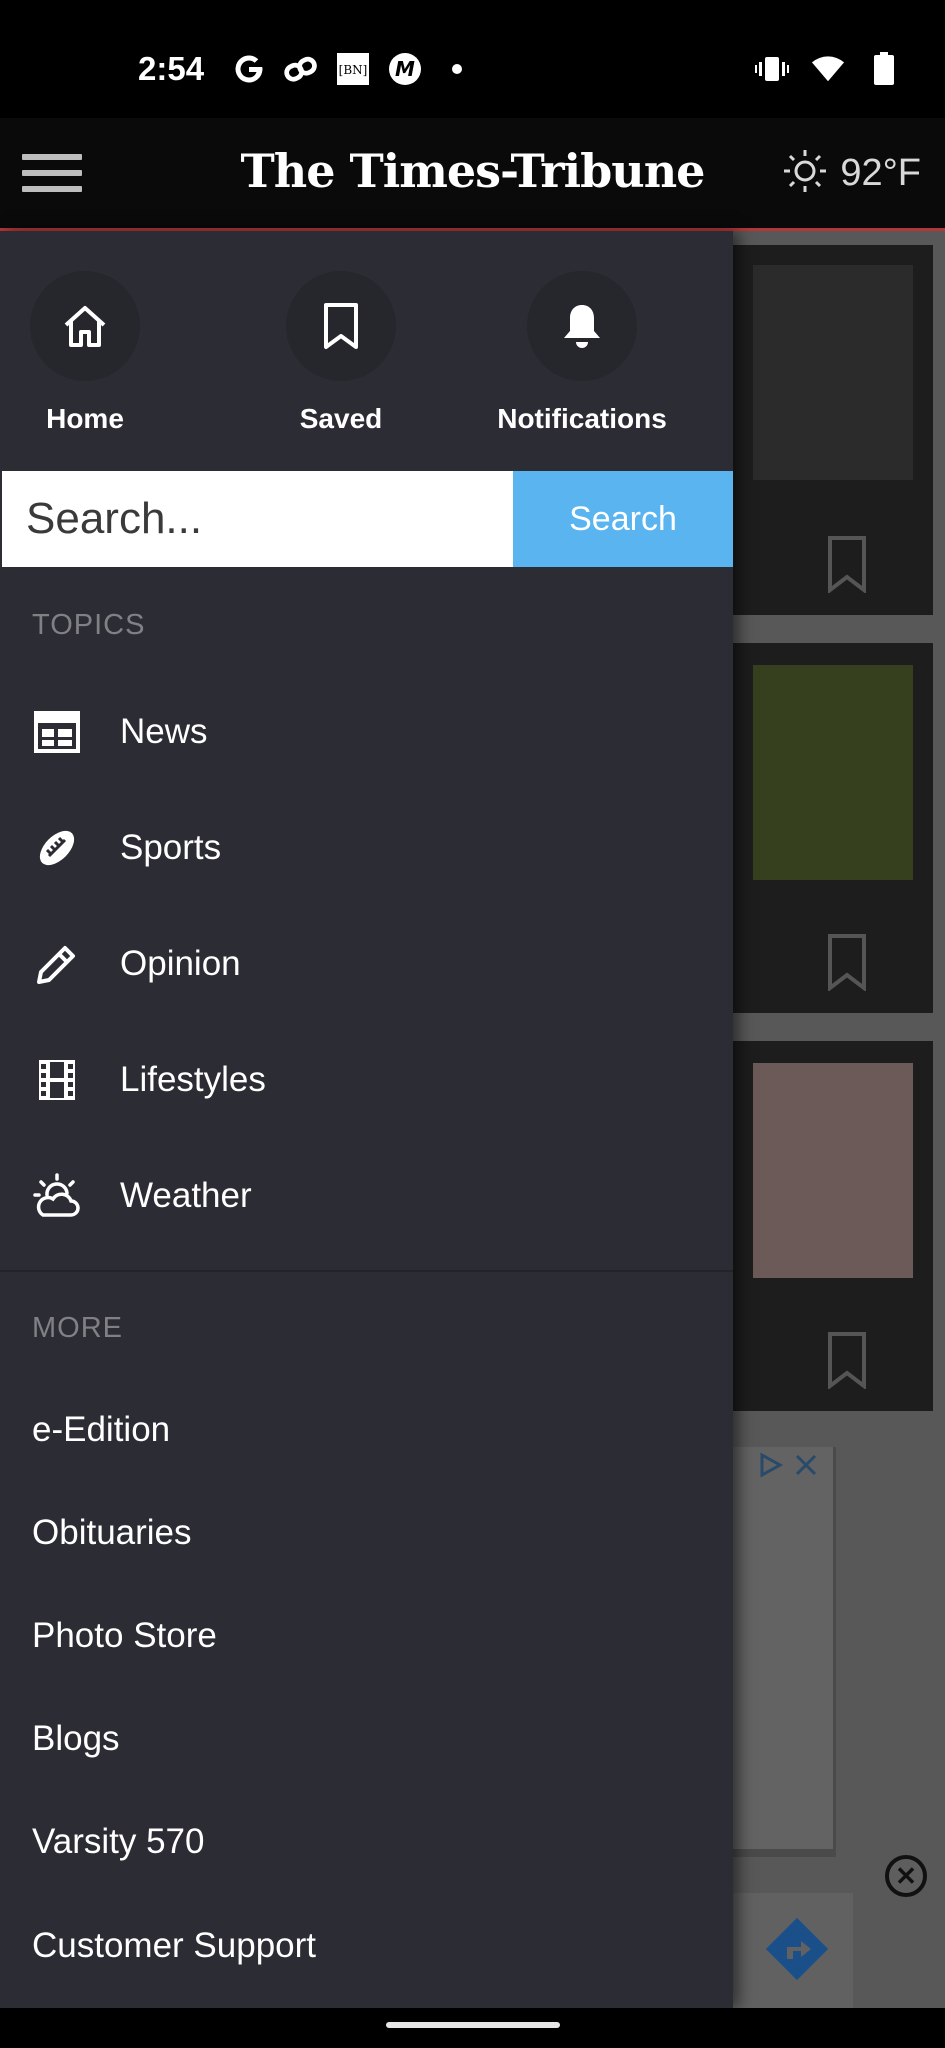  I want to click on ad-controls, so click(788, 1467).